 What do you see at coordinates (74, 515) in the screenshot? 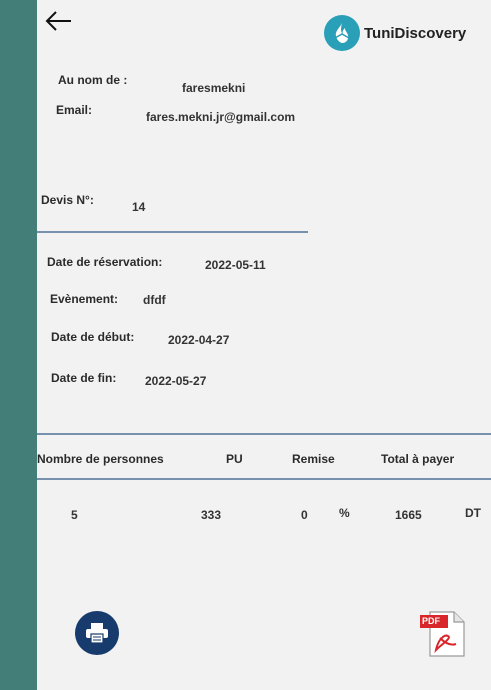
I see `cell-persons: 5` at bounding box center [74, 515].